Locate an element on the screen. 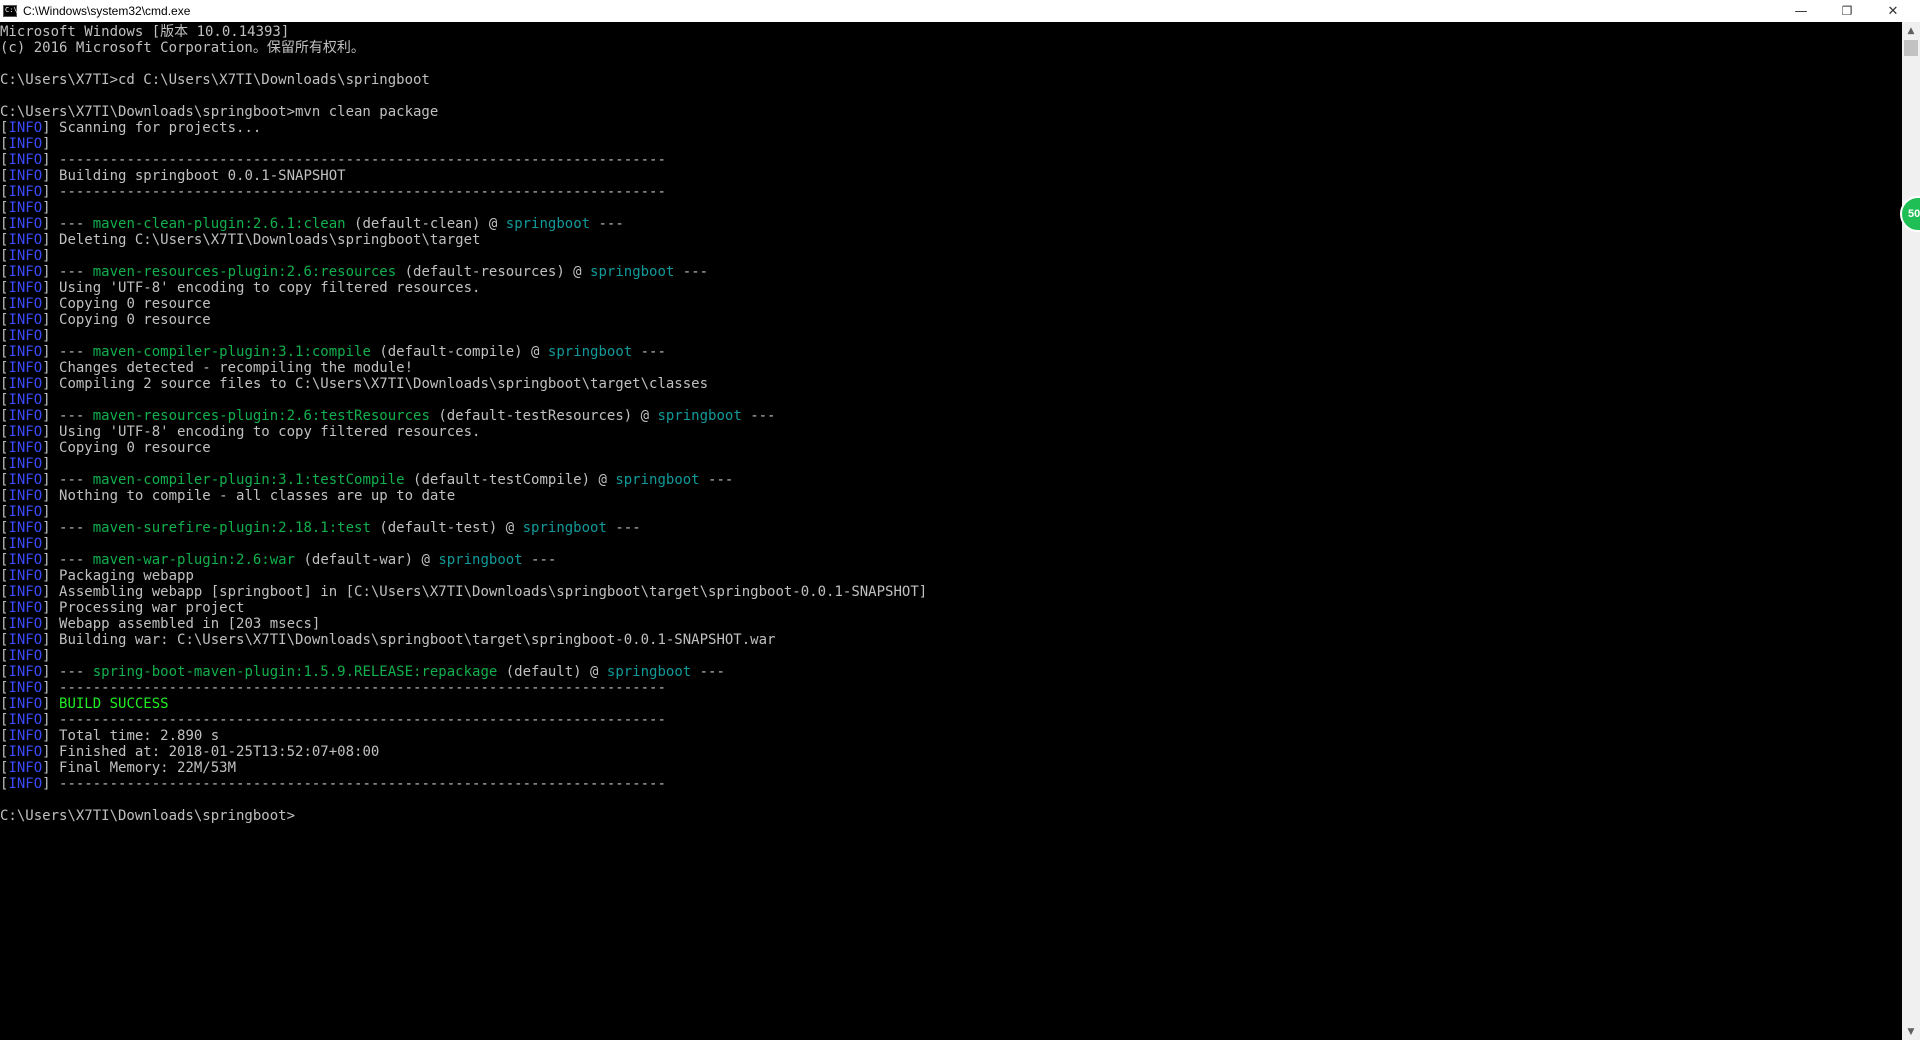  console-text: maven-compiler-plugin:3.1:compile is located at coordinates (231, 352).